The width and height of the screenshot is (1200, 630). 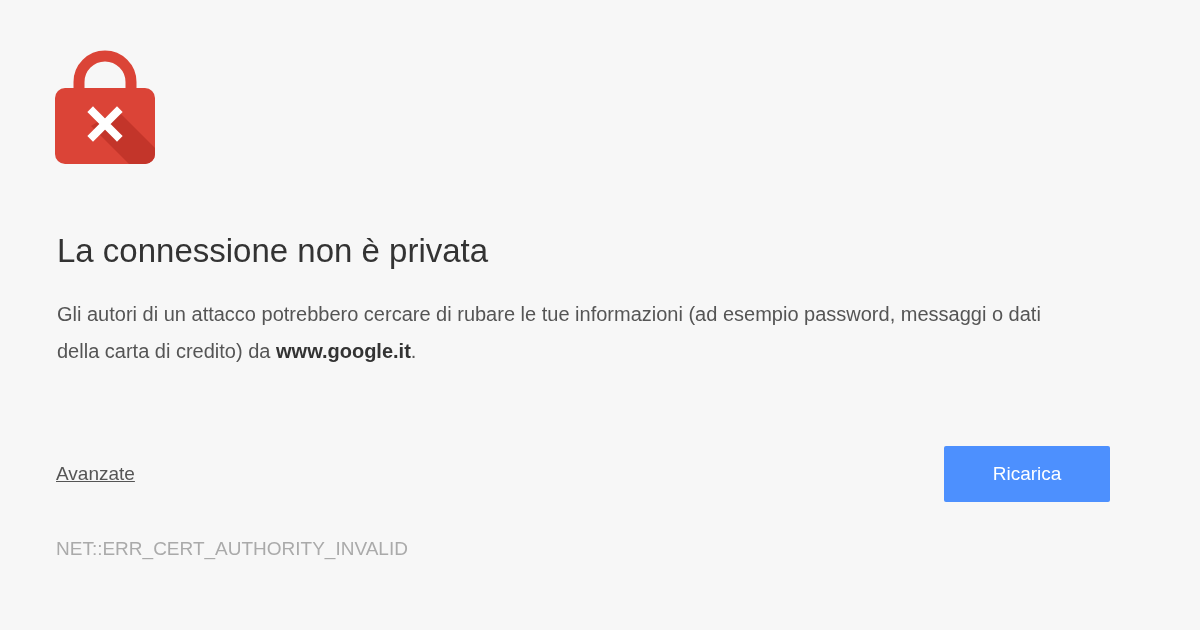 I want to click on page-heading: La connessione non è privata, so click(x=273, y=251).